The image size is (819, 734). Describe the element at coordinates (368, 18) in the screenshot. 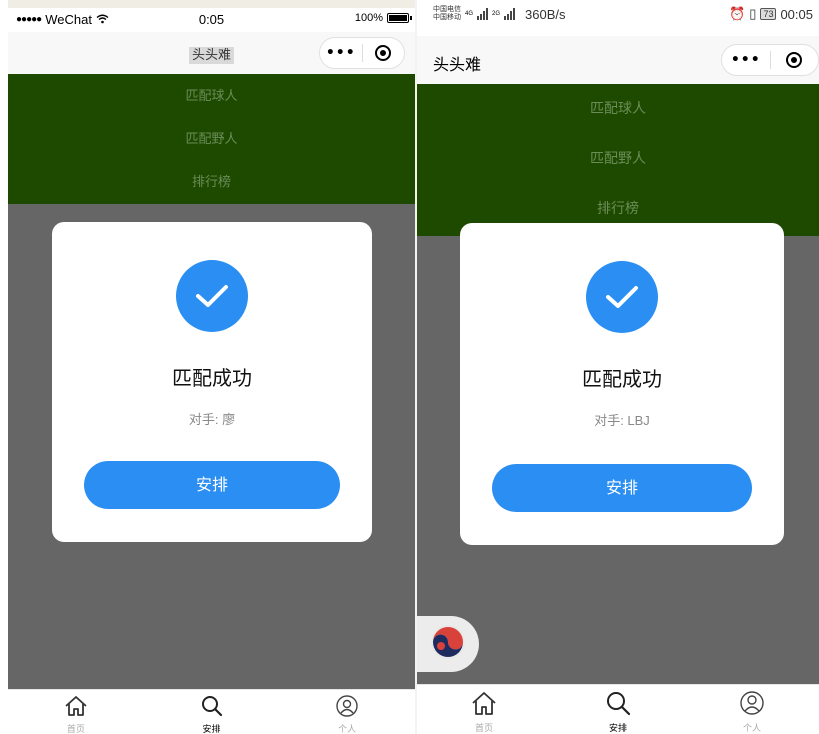

I see `battery-percent: 100%` at that location.